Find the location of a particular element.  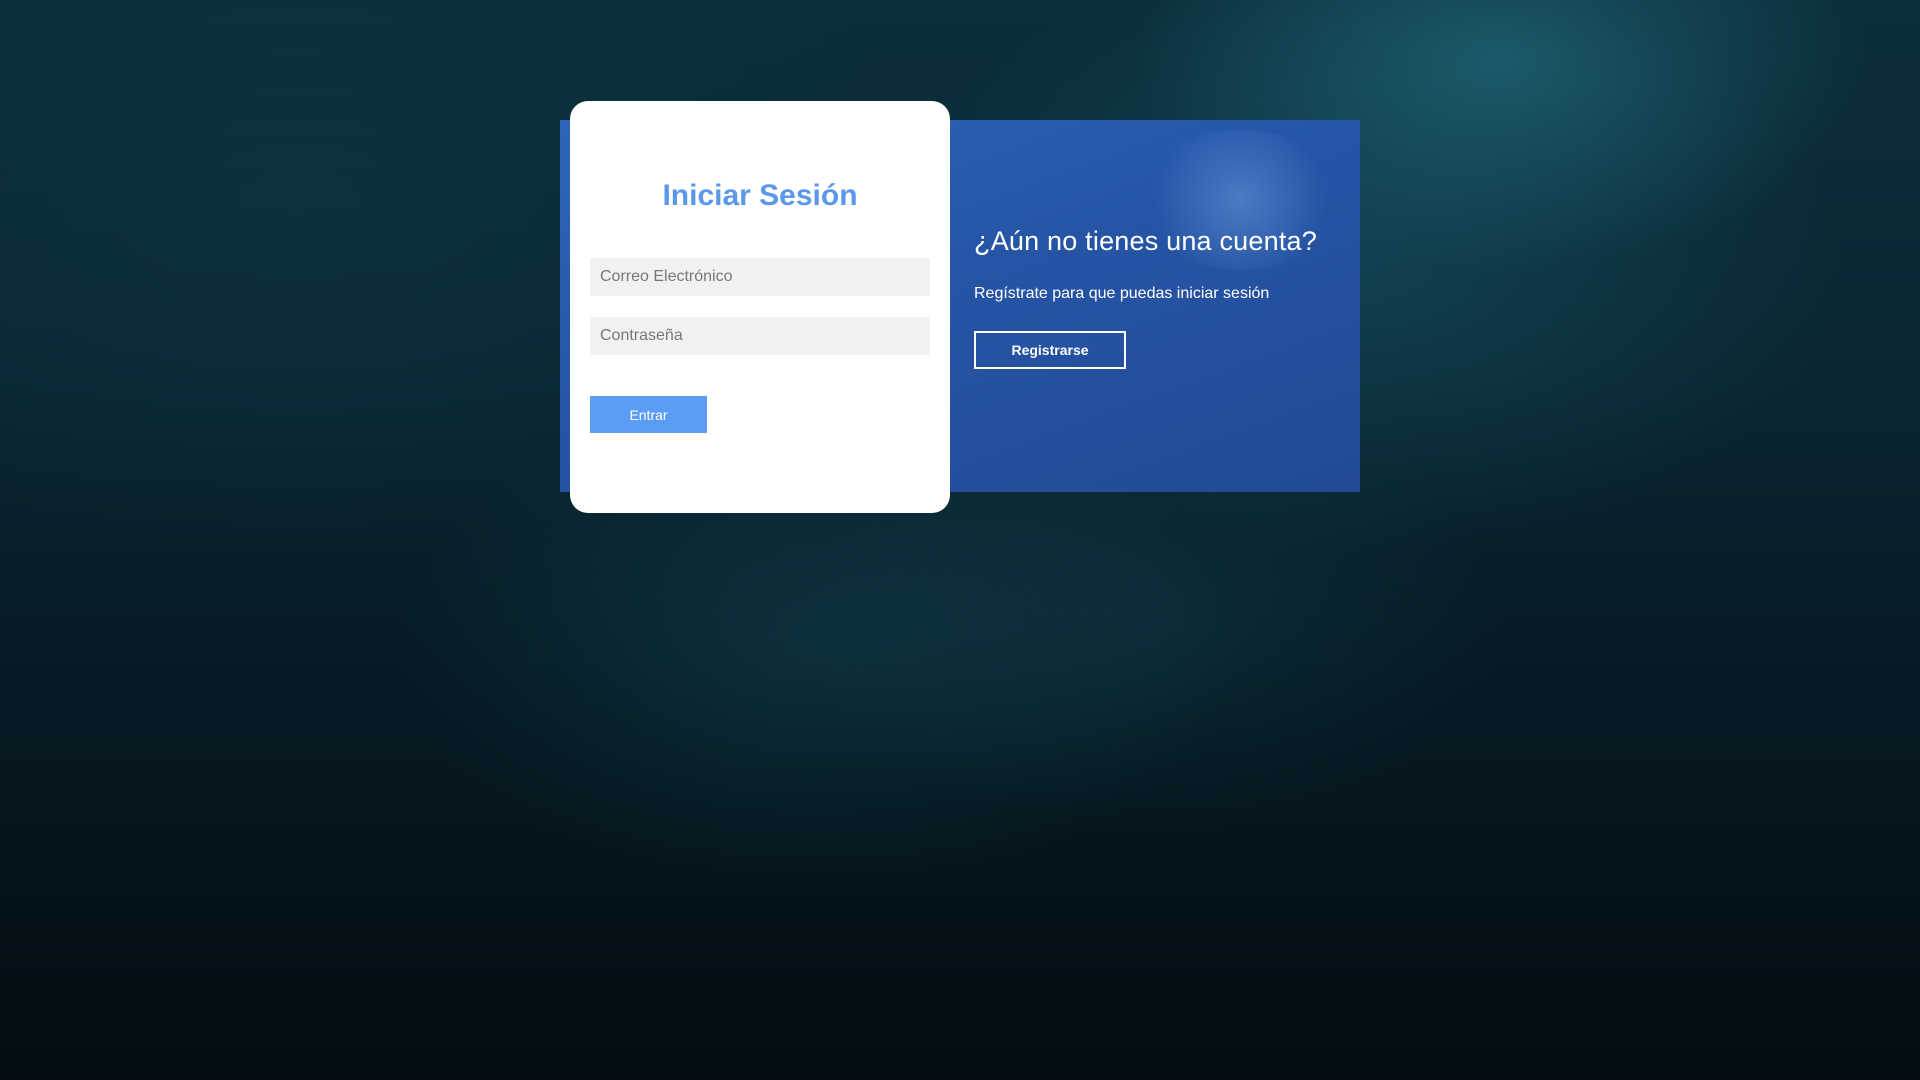

submit-button: Entrar is located at coordinates (648, 414).